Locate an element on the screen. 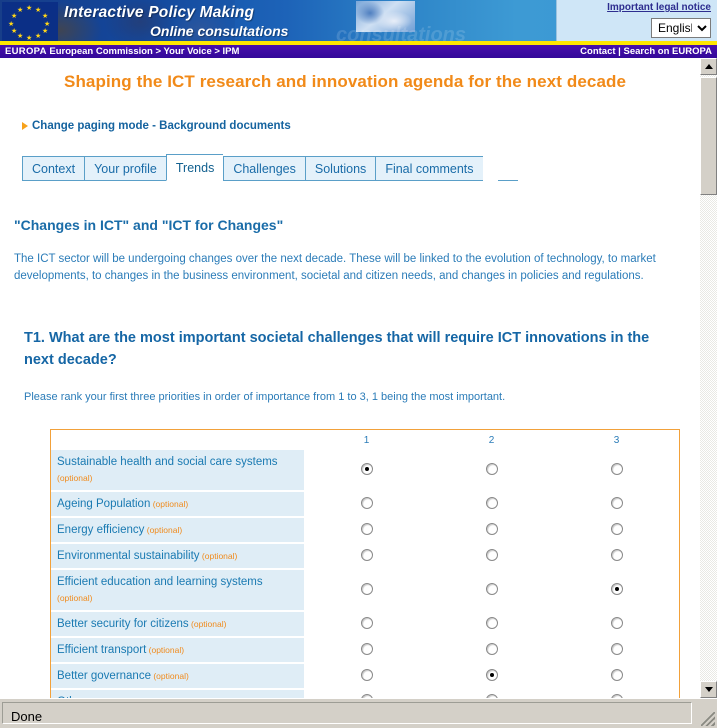  banner-subtitle: Online consultations is located at coordinates (219, 31).